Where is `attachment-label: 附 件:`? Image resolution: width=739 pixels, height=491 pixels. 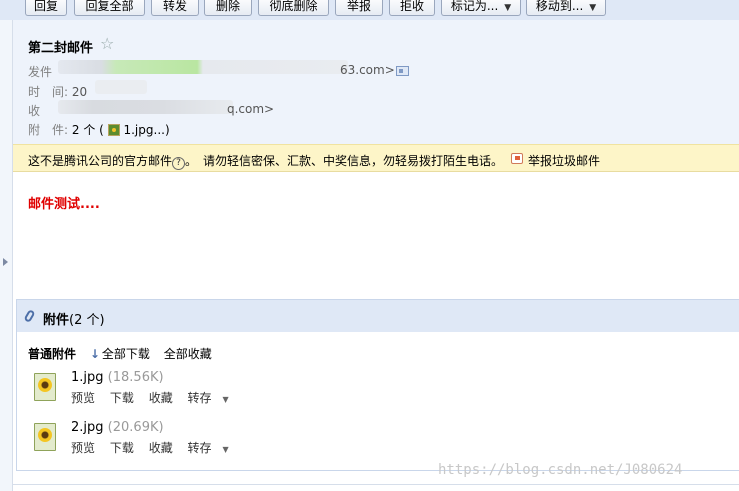
attachment-label: 附 件: is located at coordinates (48, 130).